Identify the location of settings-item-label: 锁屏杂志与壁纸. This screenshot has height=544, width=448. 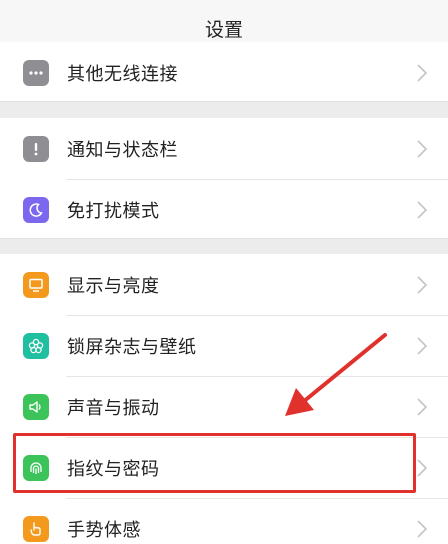
(132, 347).